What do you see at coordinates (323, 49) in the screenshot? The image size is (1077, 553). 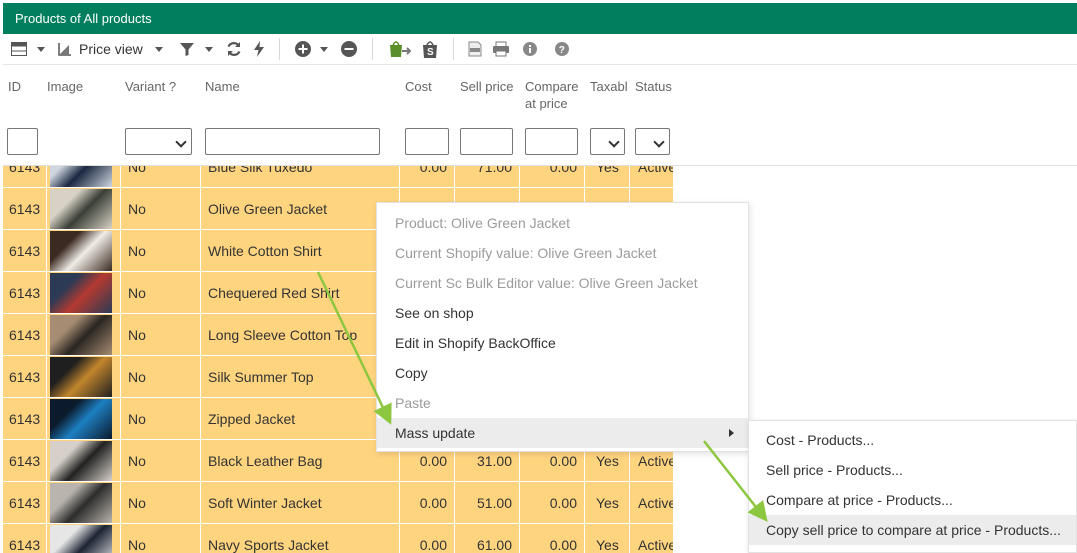 I see `add-dropdown` at bounding box center [323, 49].